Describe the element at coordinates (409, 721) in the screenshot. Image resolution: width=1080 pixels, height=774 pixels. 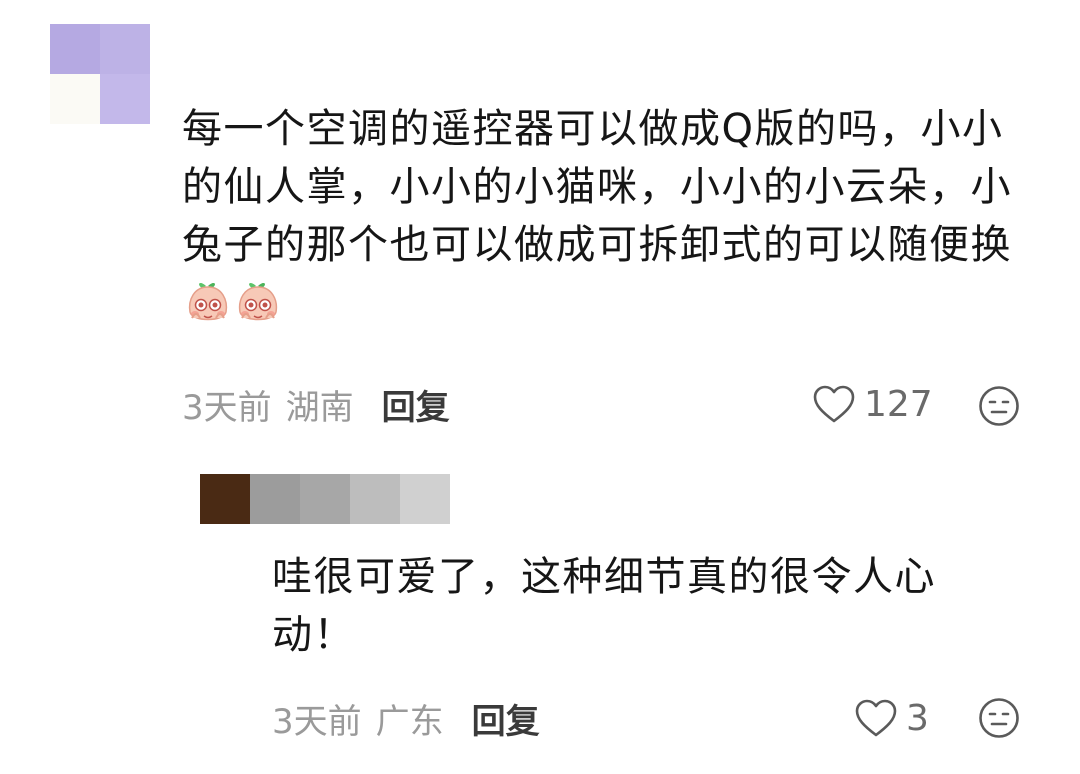
I see `comment-location: 广东` at that location.